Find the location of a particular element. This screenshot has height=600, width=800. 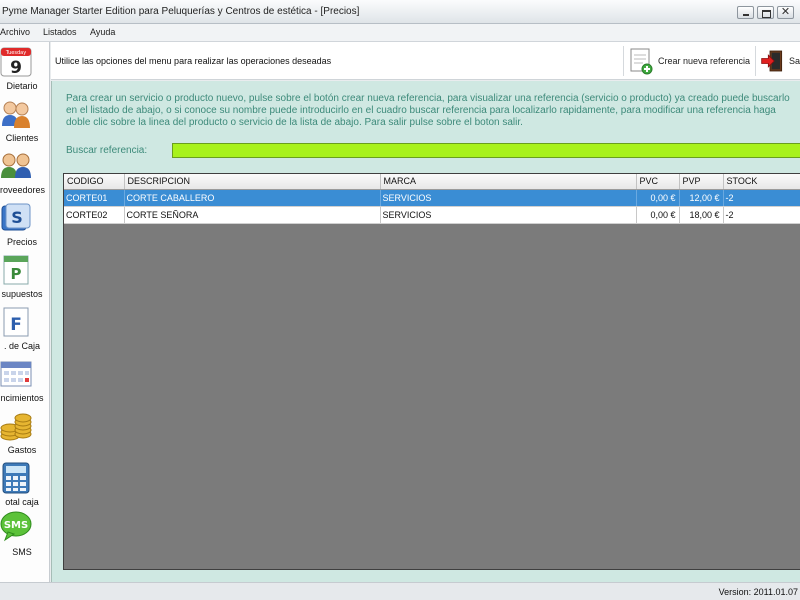

sms-icon-text: SMS is located at coordinates (16, 525).